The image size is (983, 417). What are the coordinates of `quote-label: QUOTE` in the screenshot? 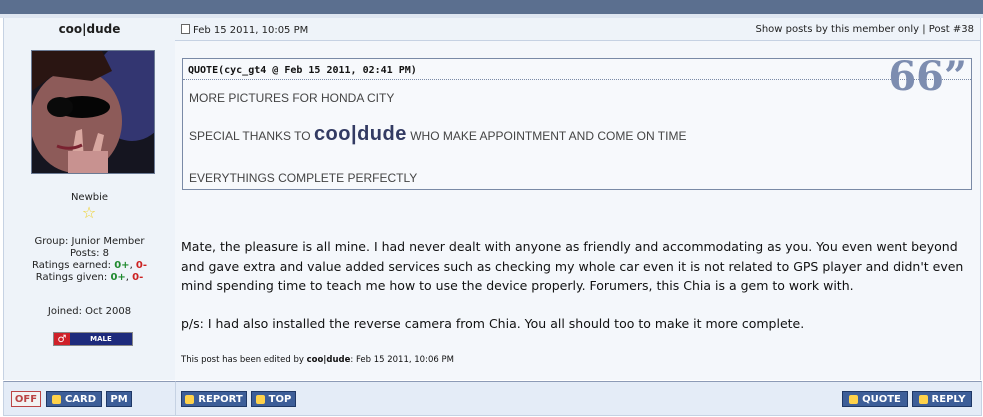 It's located at (881, 399).